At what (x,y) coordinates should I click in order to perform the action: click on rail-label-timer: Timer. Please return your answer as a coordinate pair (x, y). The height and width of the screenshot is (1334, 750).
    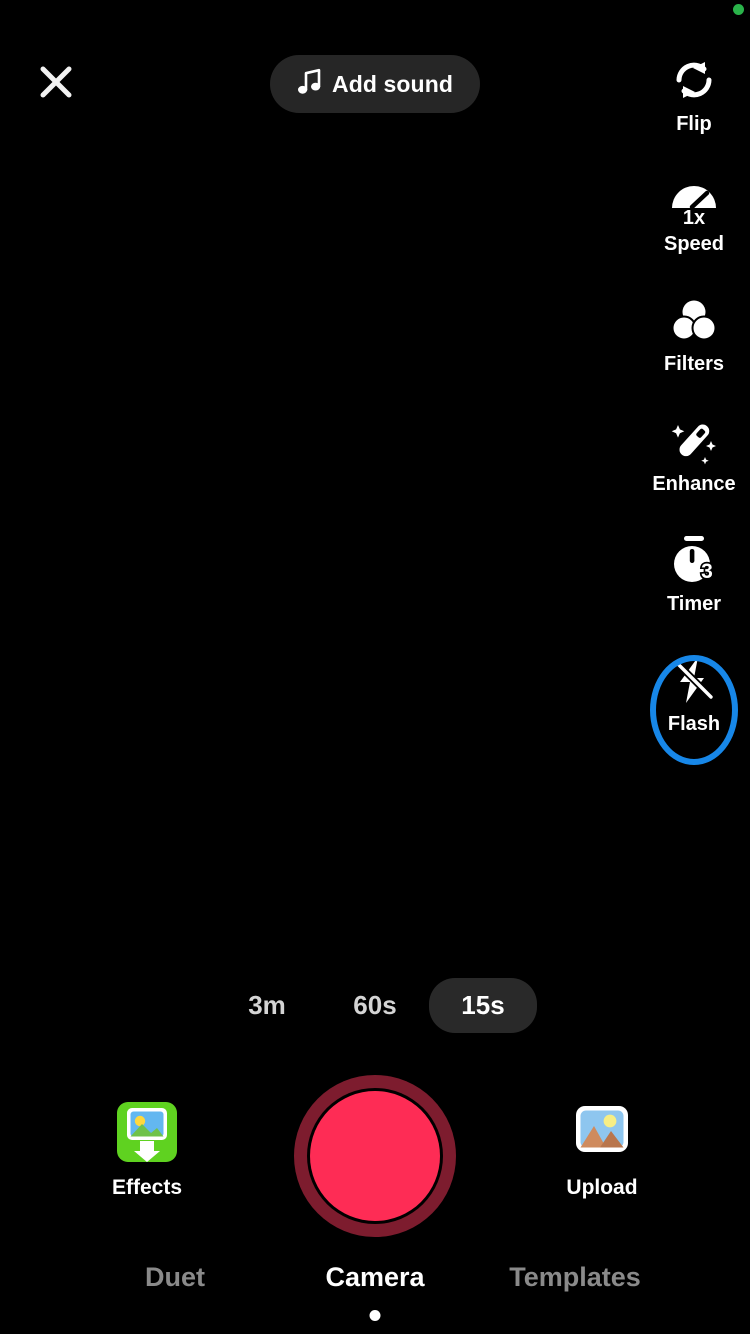
    Looking at the image, I should click on (694, 604).